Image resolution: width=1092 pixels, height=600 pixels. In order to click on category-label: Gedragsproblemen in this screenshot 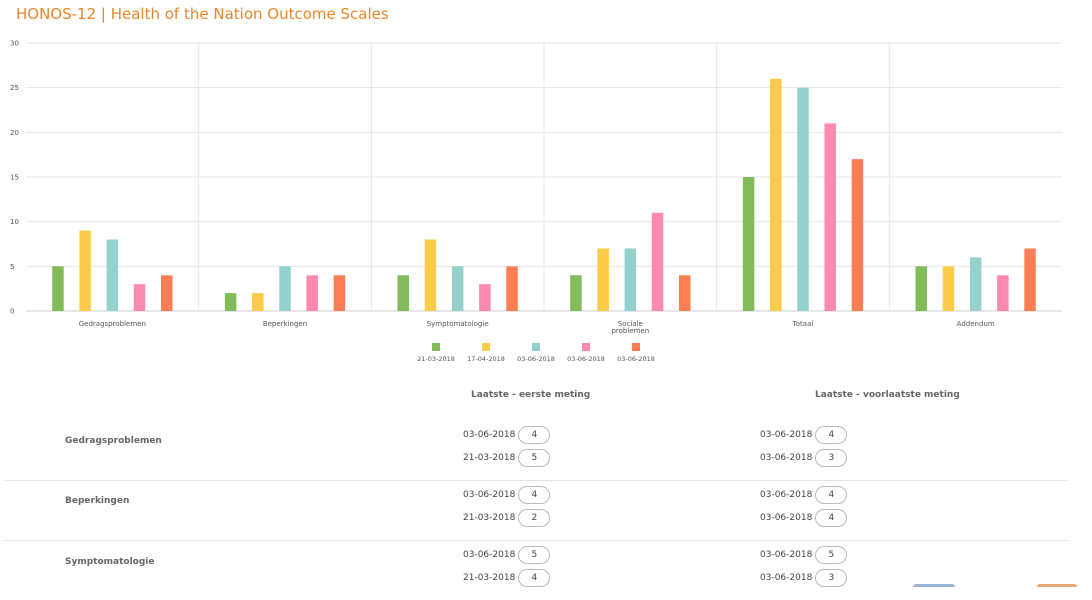, I will do `click(112, 324)`.